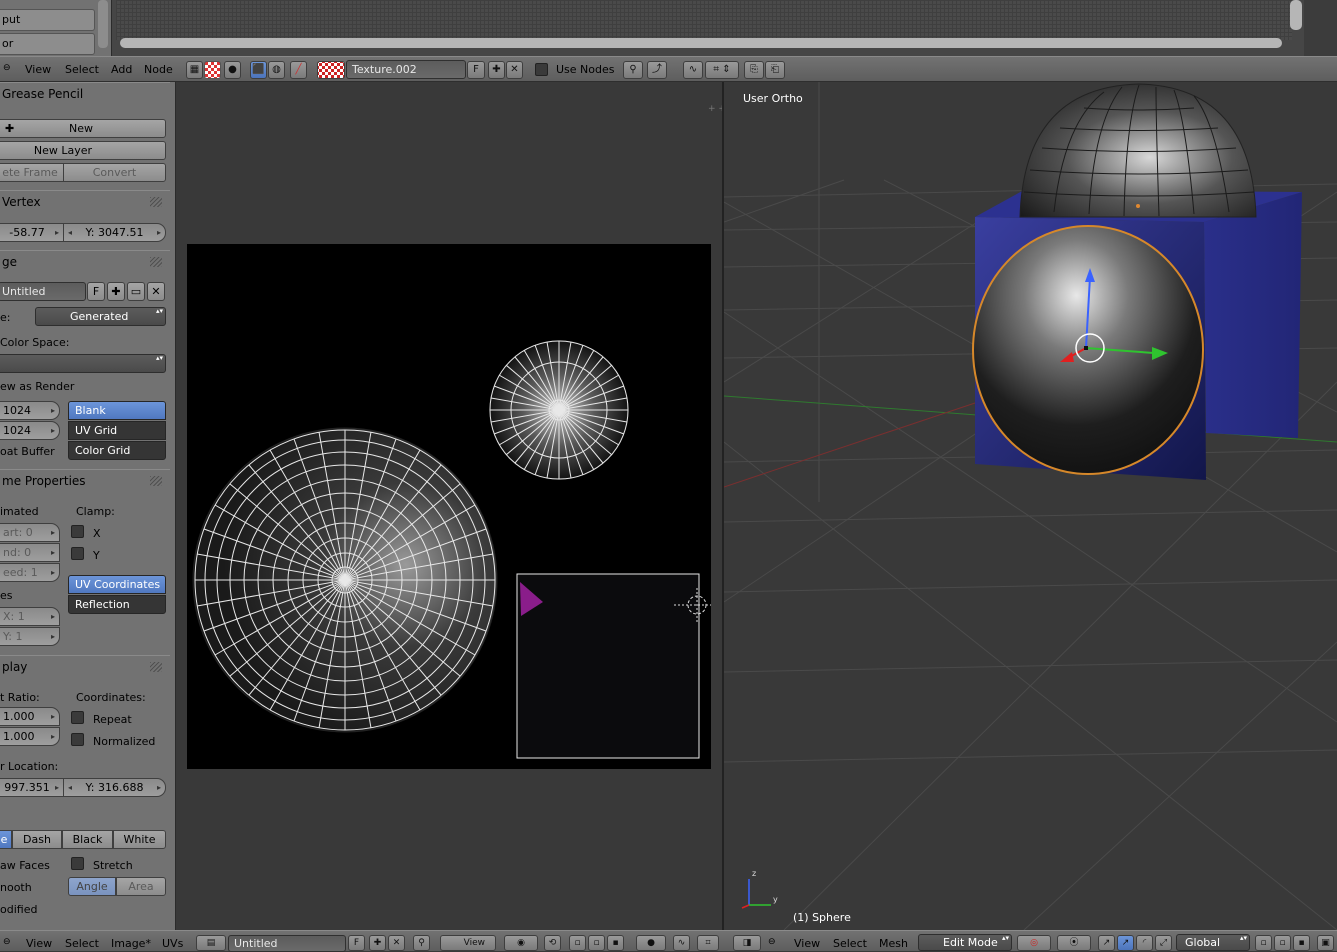 The width and height of the screenshot is (1337, 952). Describe the element at coordinates (38, 69) in the screenshot. I see `menu-view: View` at that location.